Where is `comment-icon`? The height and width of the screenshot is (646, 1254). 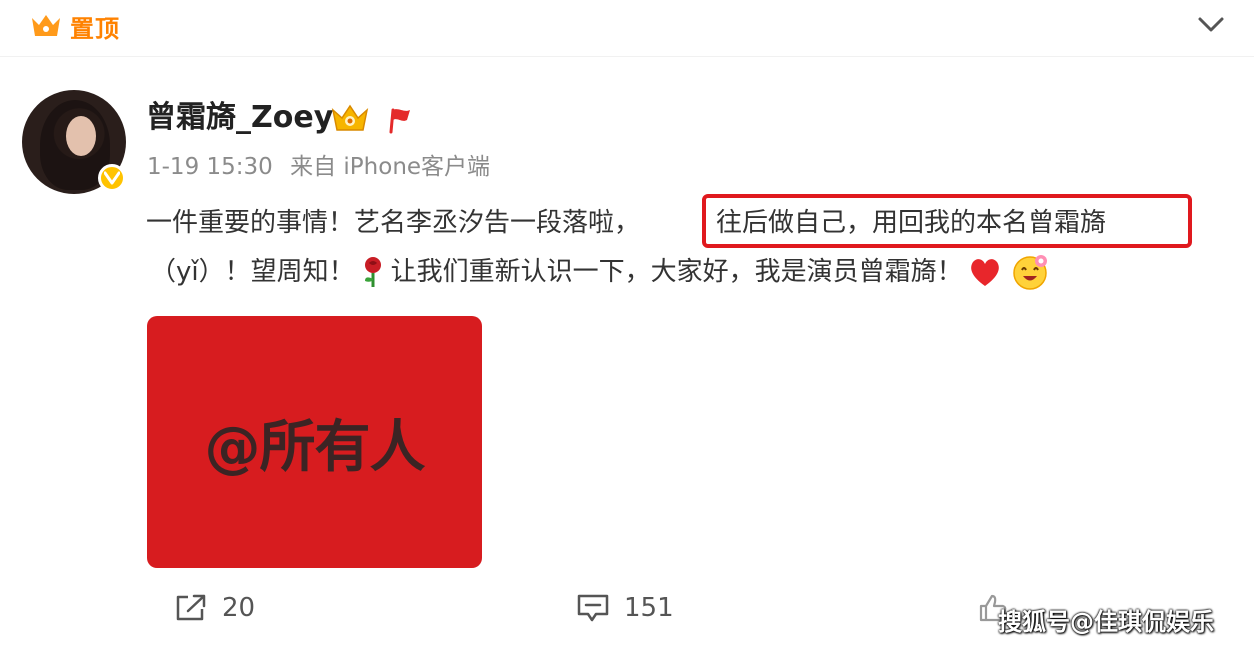
comment-icon is located at coordinates (593, 608).